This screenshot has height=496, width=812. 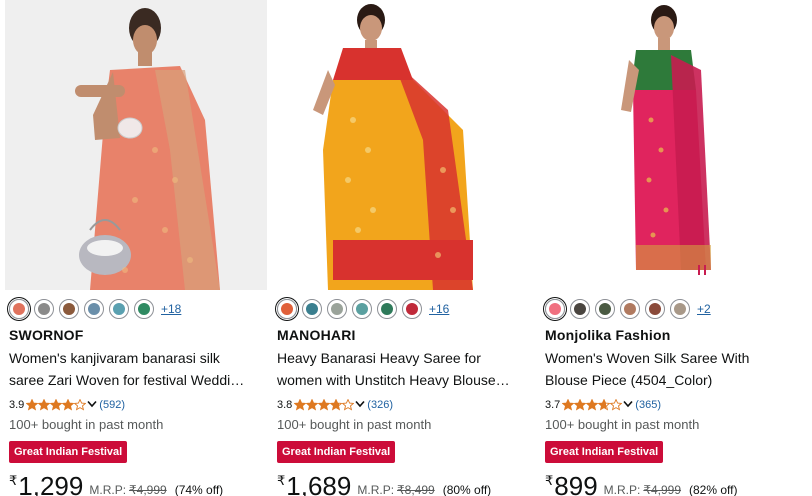 I want to click on price: 899, so click(x=576, y=483).